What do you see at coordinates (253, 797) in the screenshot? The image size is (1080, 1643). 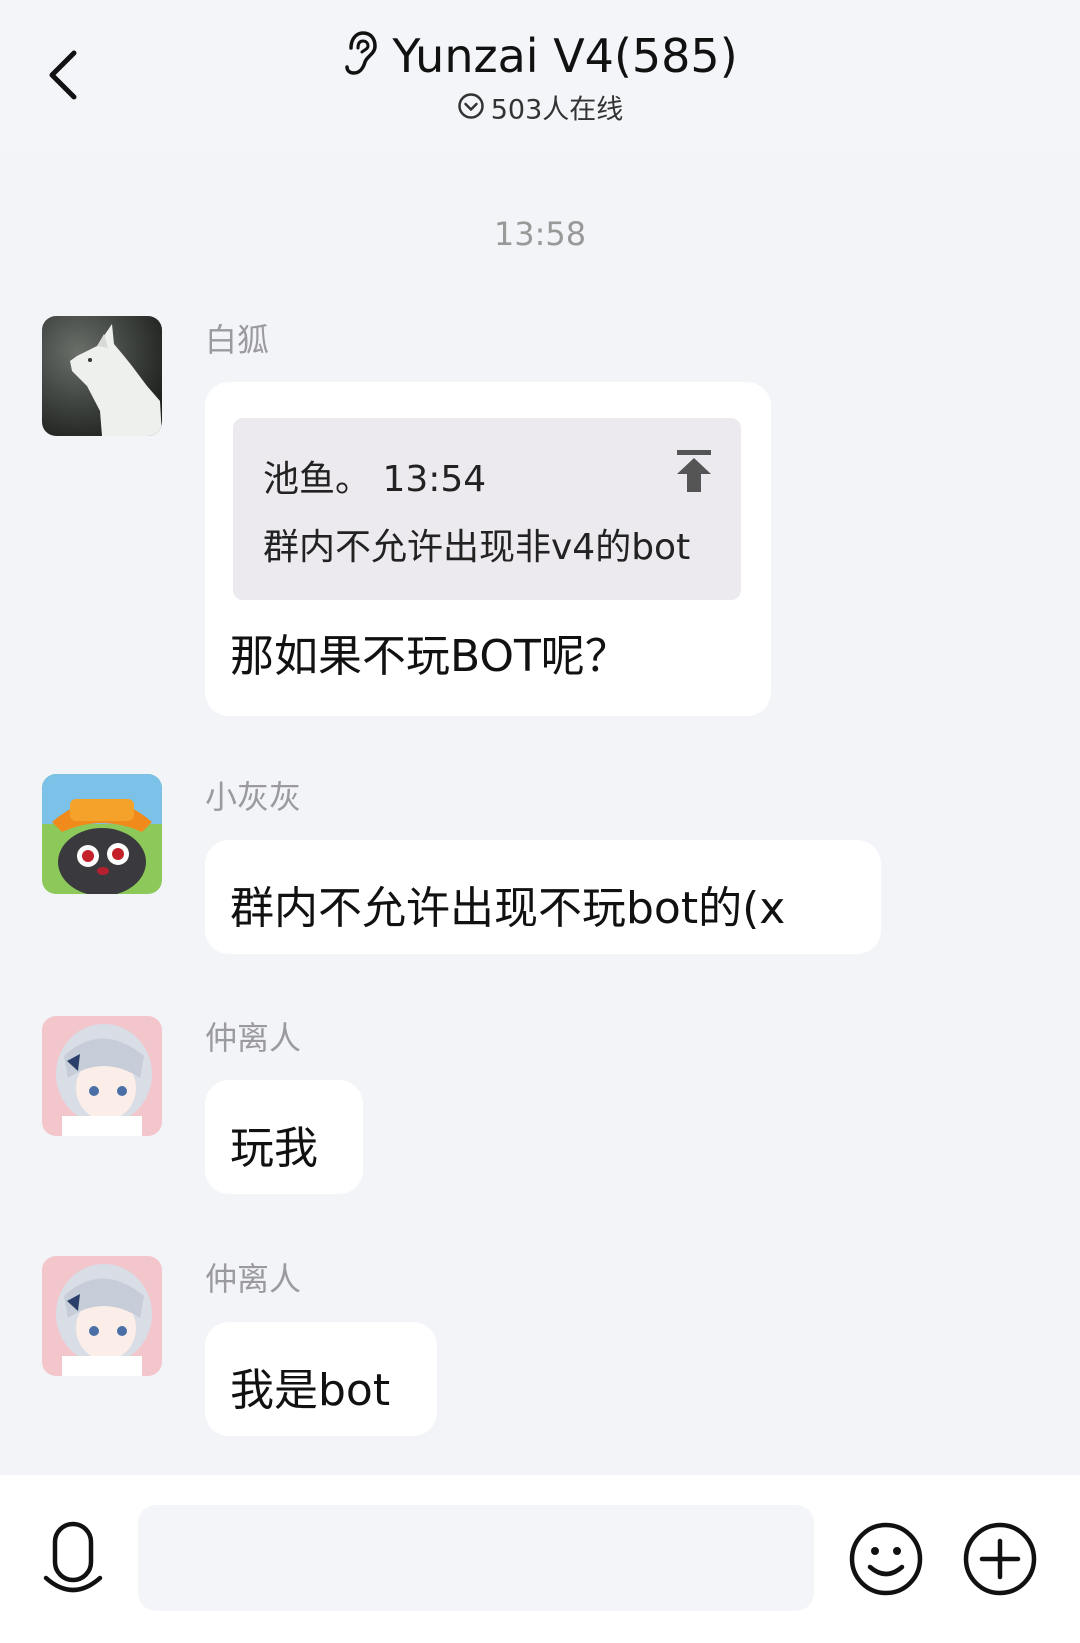 I see `sender-name: 小灰灰` at bounding box center [253, 797].